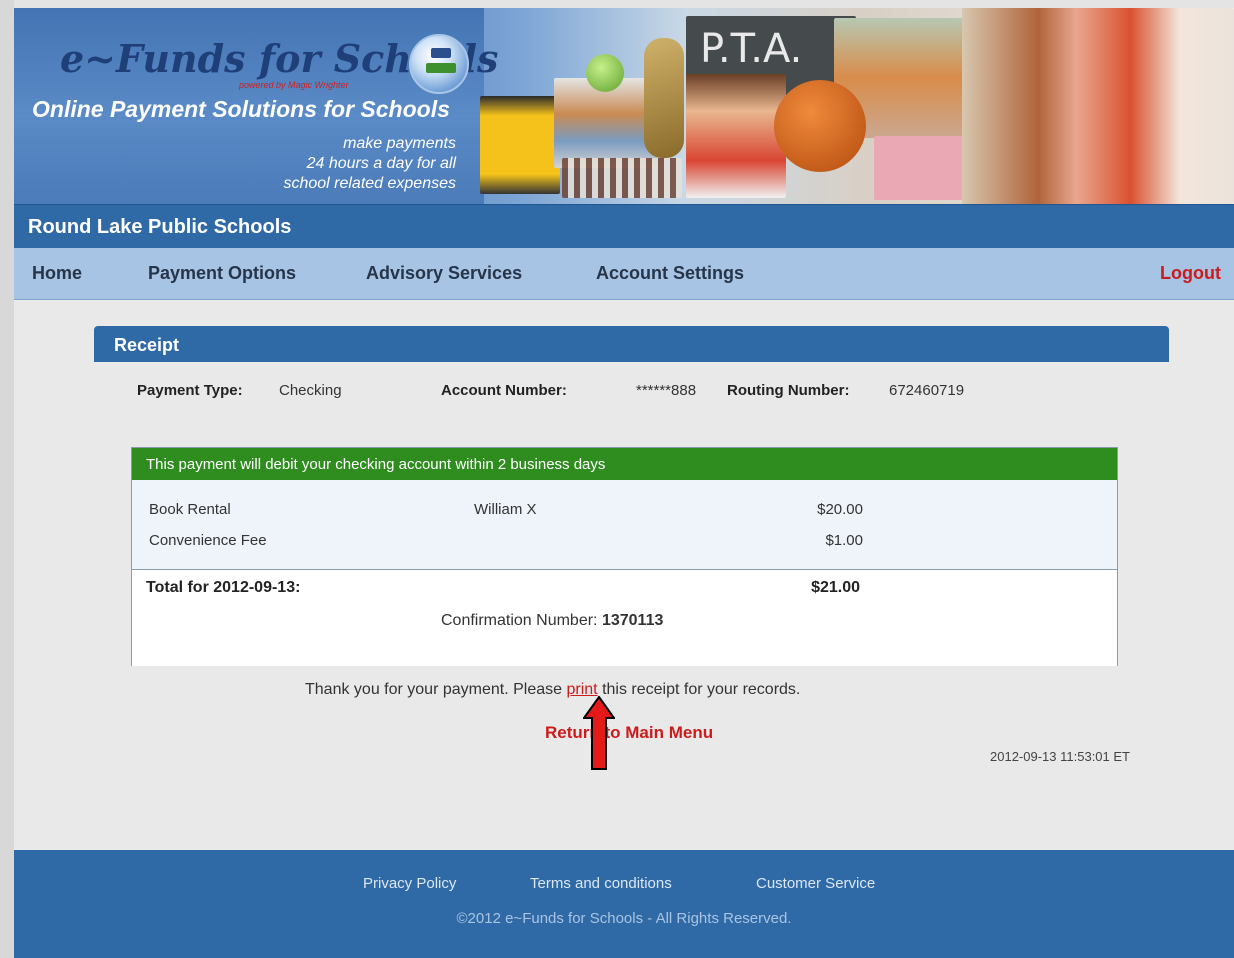 This screenshot has width=1234, height=958. I want to click on thanks-text-after: this receipt for your records., so click(701, 689).